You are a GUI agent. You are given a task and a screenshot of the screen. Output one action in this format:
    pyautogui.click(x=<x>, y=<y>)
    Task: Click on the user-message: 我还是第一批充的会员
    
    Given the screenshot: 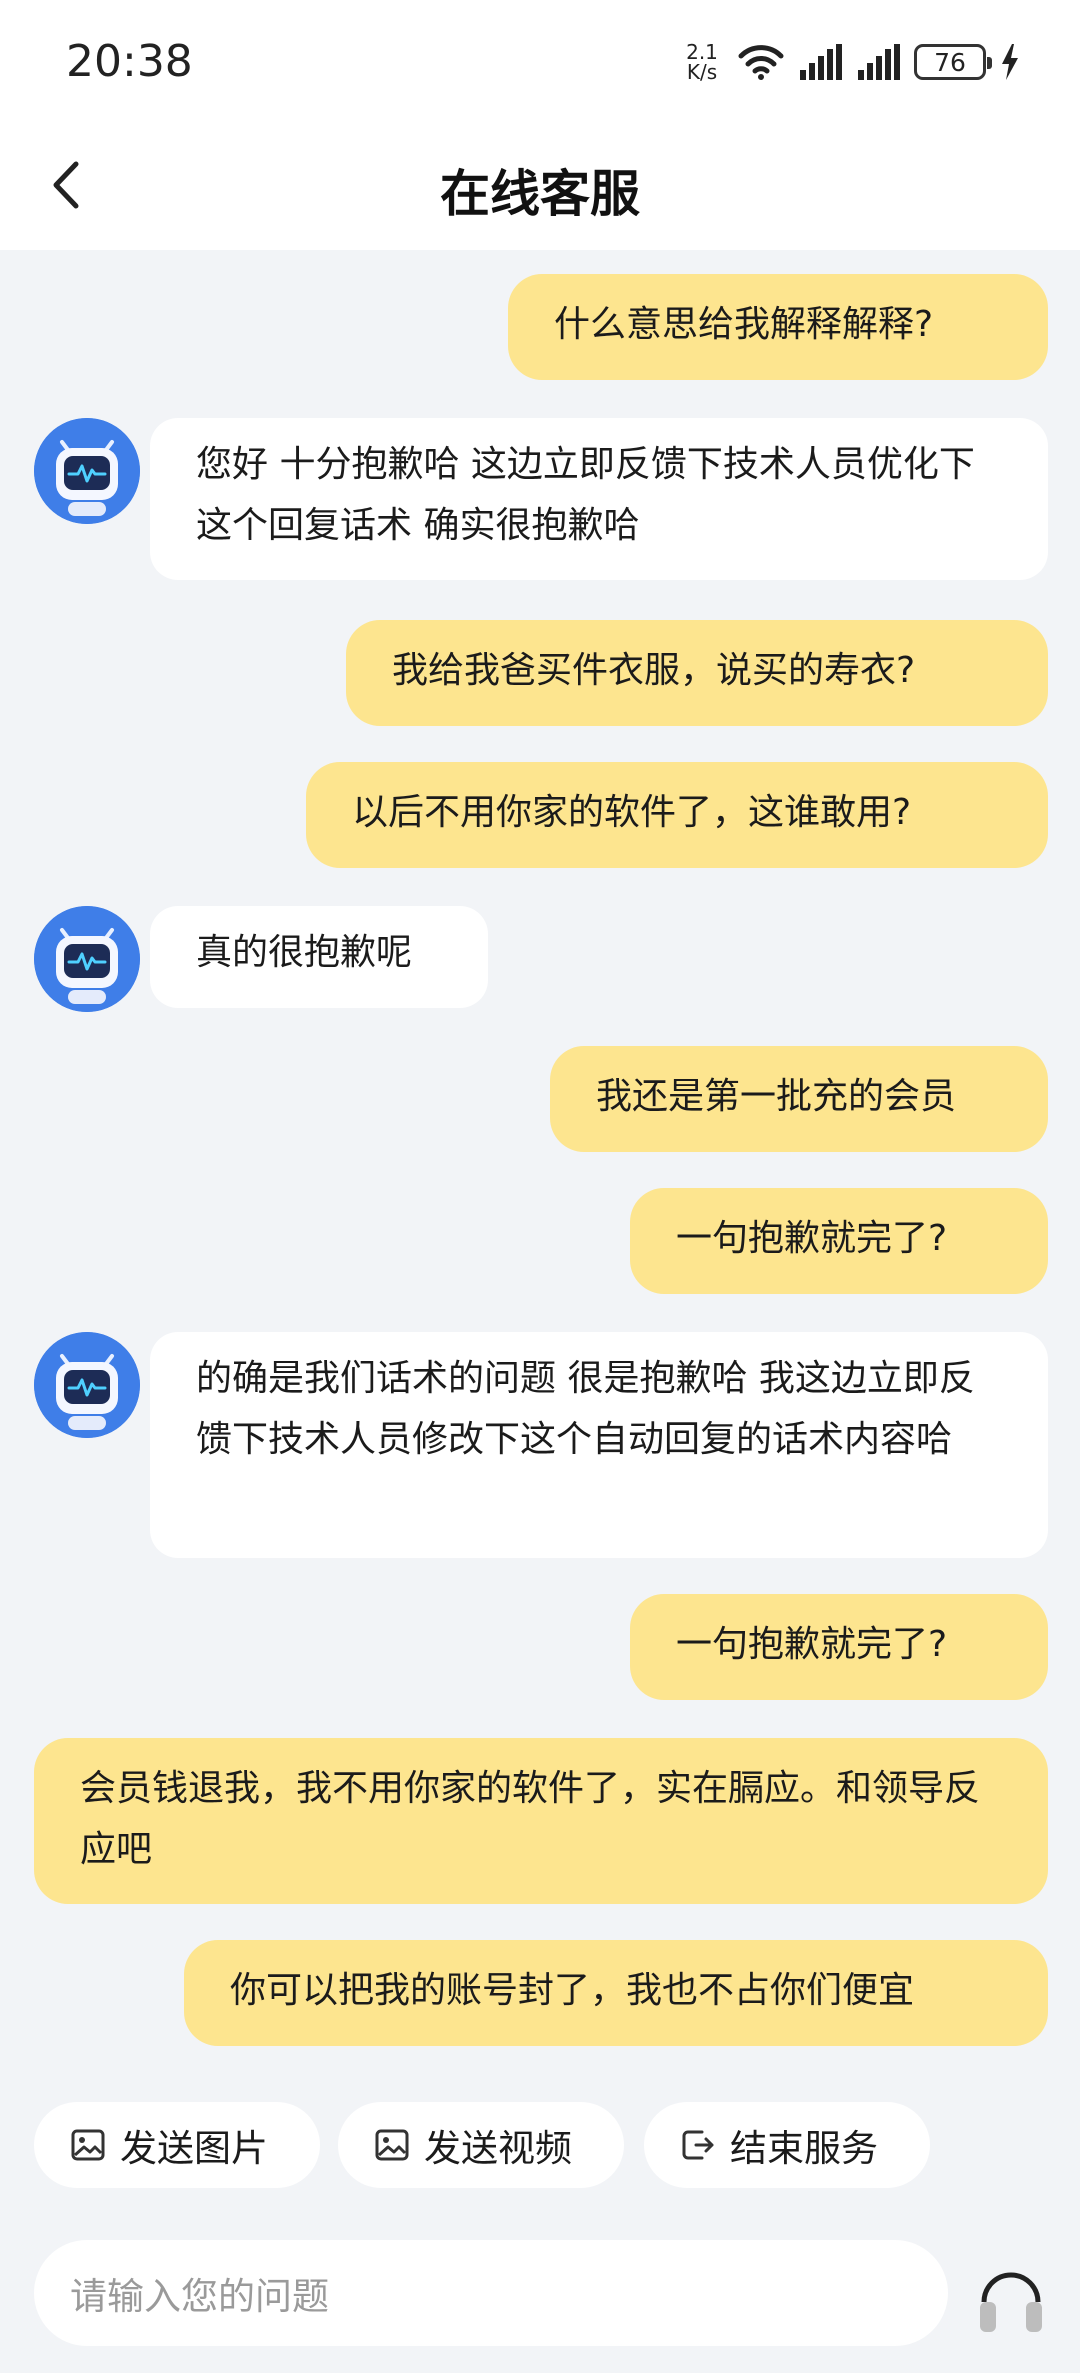 What is the action you would take?
    pyautogui.click(x=799, y=1099)
    